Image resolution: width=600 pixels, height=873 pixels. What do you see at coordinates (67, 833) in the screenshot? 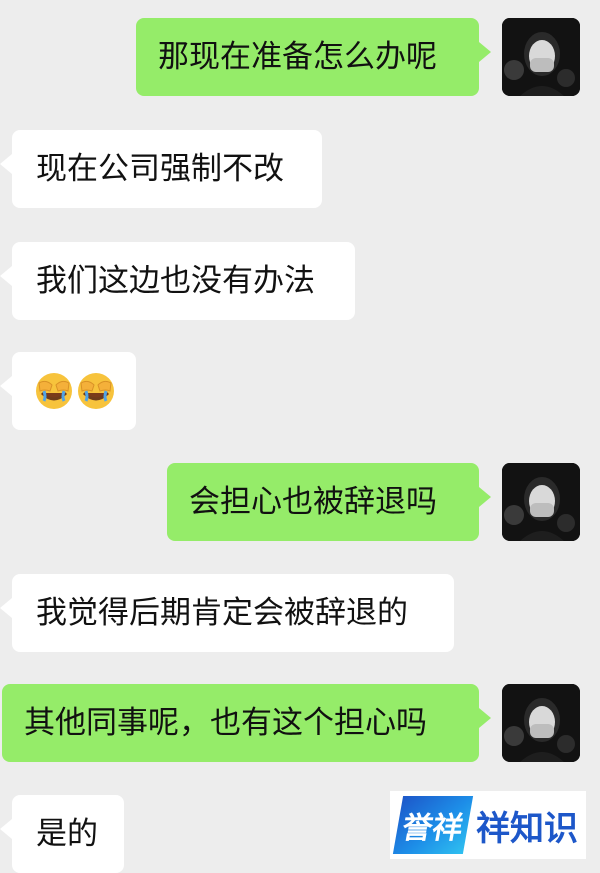
I see `message-text: 是的` at bounding box center [67, 833].